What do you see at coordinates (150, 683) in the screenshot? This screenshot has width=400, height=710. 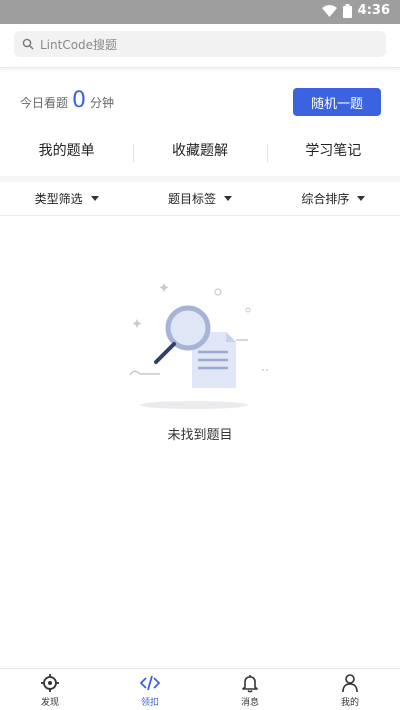 I see `code-icon` at bounding box center [150, 683].